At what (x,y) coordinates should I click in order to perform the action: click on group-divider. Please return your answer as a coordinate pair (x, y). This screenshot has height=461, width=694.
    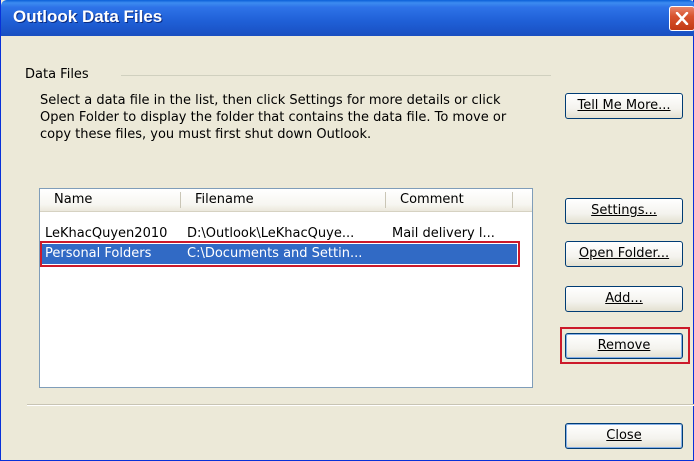
    Looking at the image, I should click on (336, 75).